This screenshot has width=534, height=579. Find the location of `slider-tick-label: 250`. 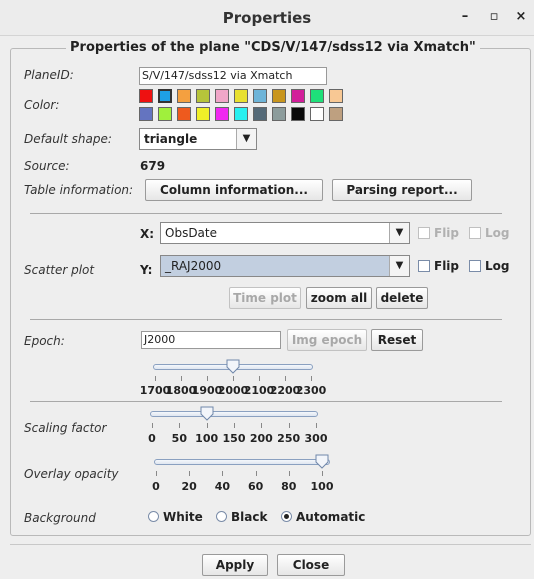

slider-tick-label: 250 is located at coordinates (289, 438).